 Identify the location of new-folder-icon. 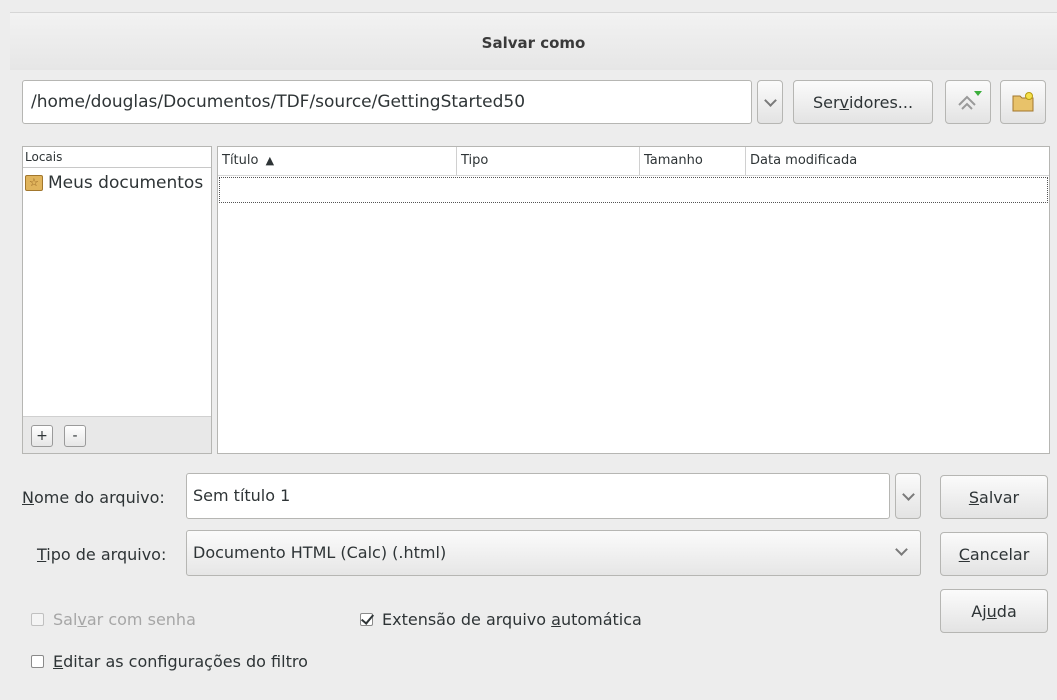
(1023, 102).